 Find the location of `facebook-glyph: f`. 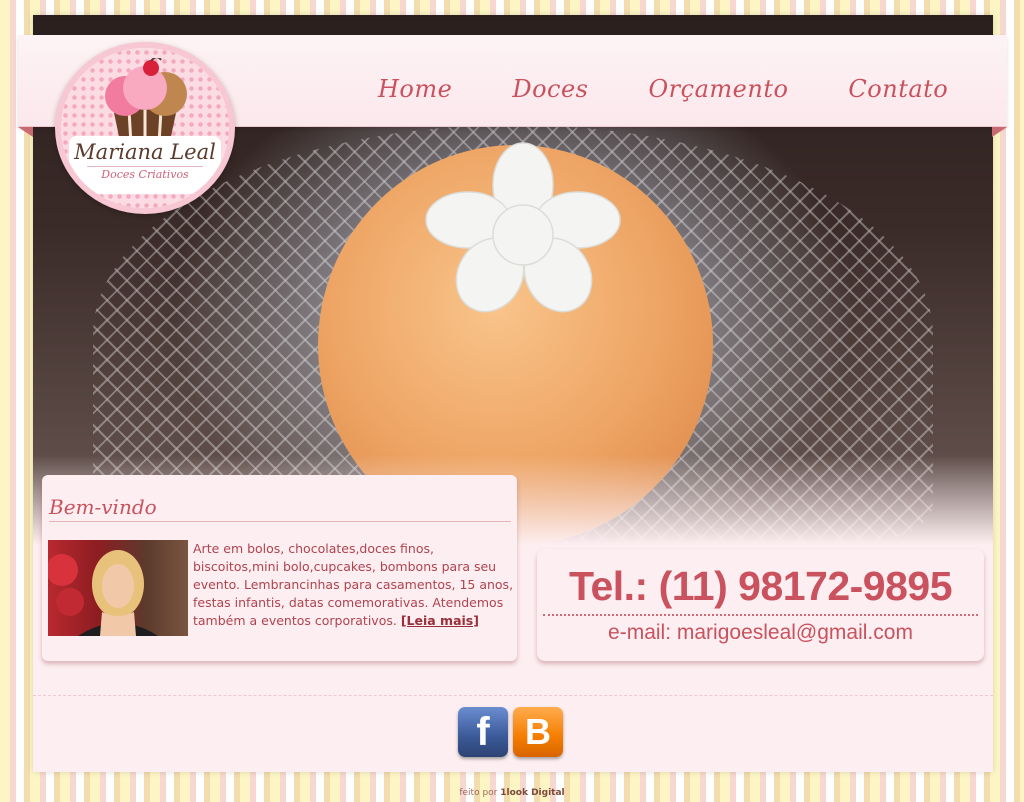

facebook-glyph: f is located at coordinates (483, 731).